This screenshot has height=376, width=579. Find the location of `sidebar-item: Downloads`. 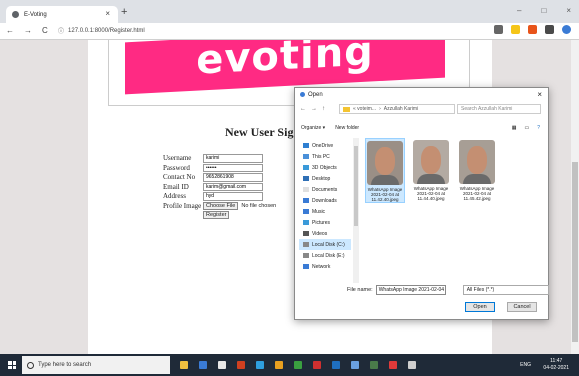

sidebar-item: Downloads is located at coordinates (325, 200).